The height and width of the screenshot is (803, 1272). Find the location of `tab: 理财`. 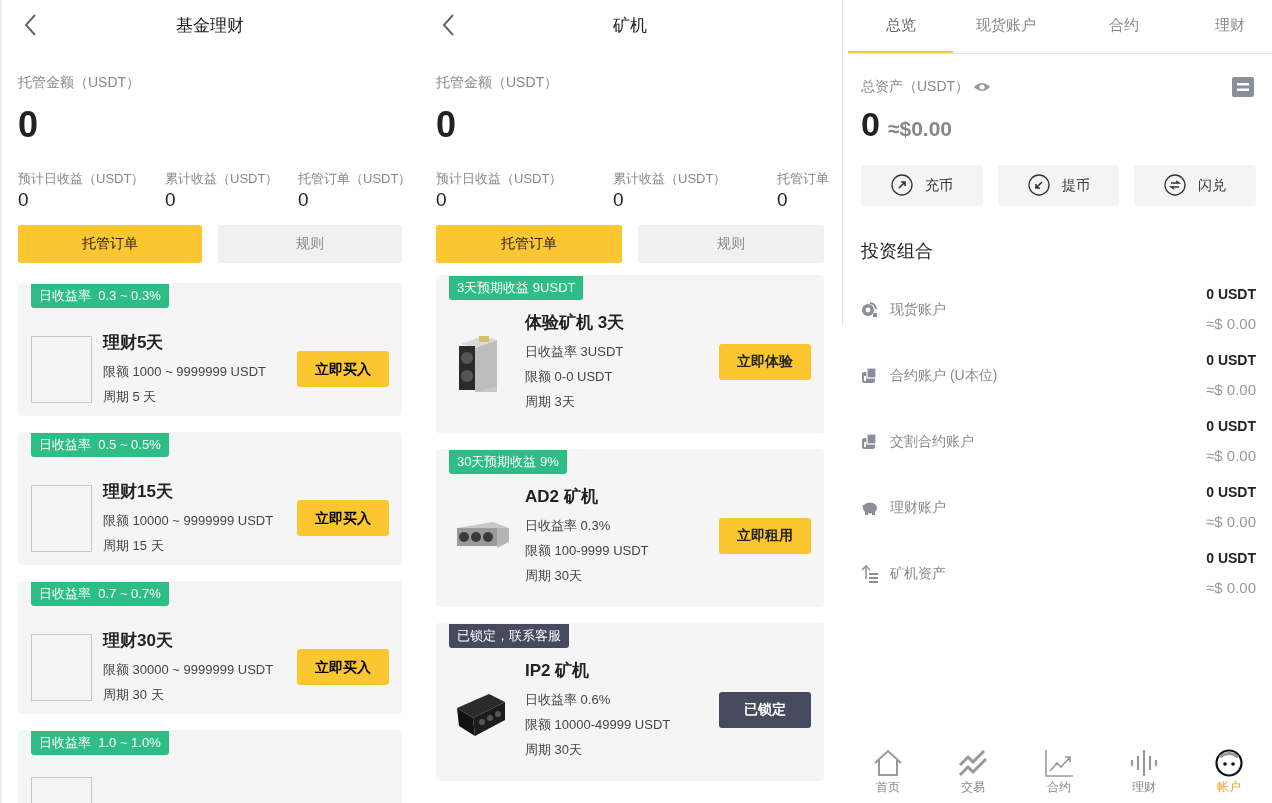

tab: 理财 is located at coordinates (1230, 26).